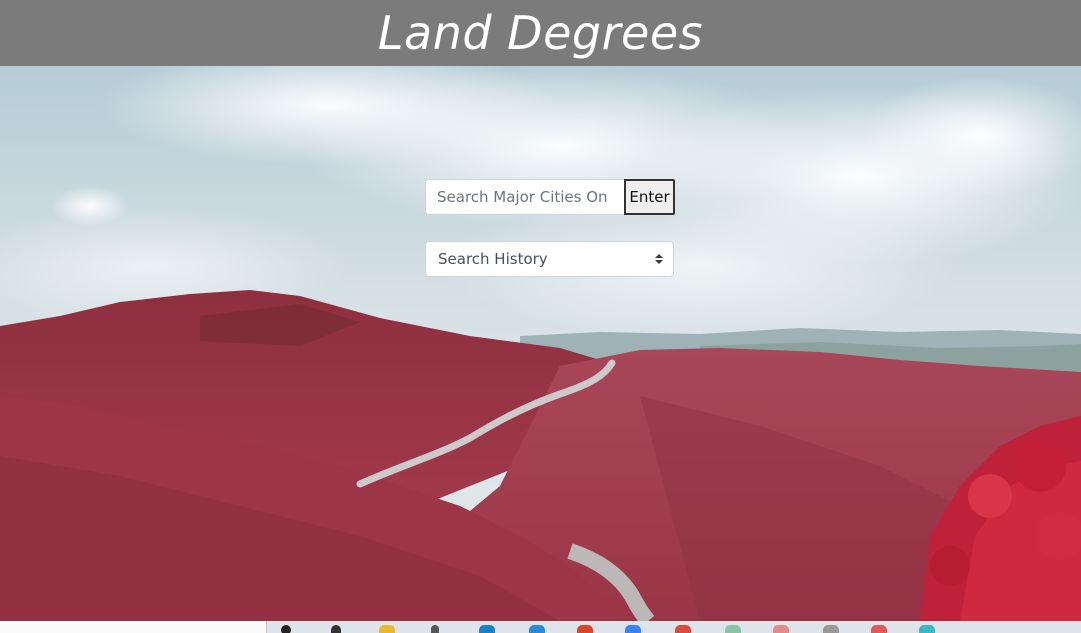  Describe the element at coordinates (673, 627) in the screenshot. I see `taskbar-icon-strip` at that location.